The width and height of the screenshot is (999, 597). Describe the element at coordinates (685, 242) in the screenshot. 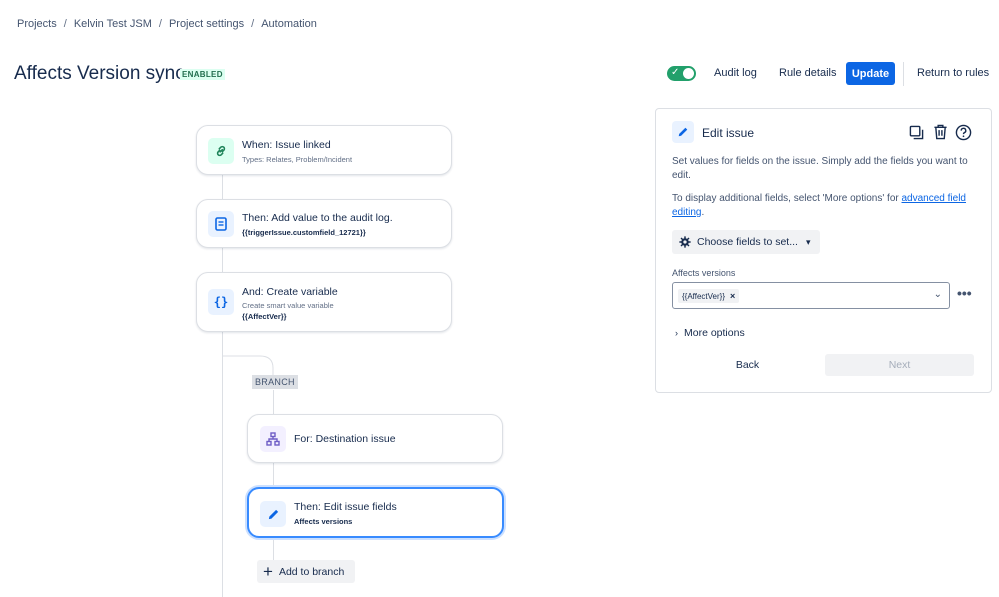

I see `gear-icon` at that location.